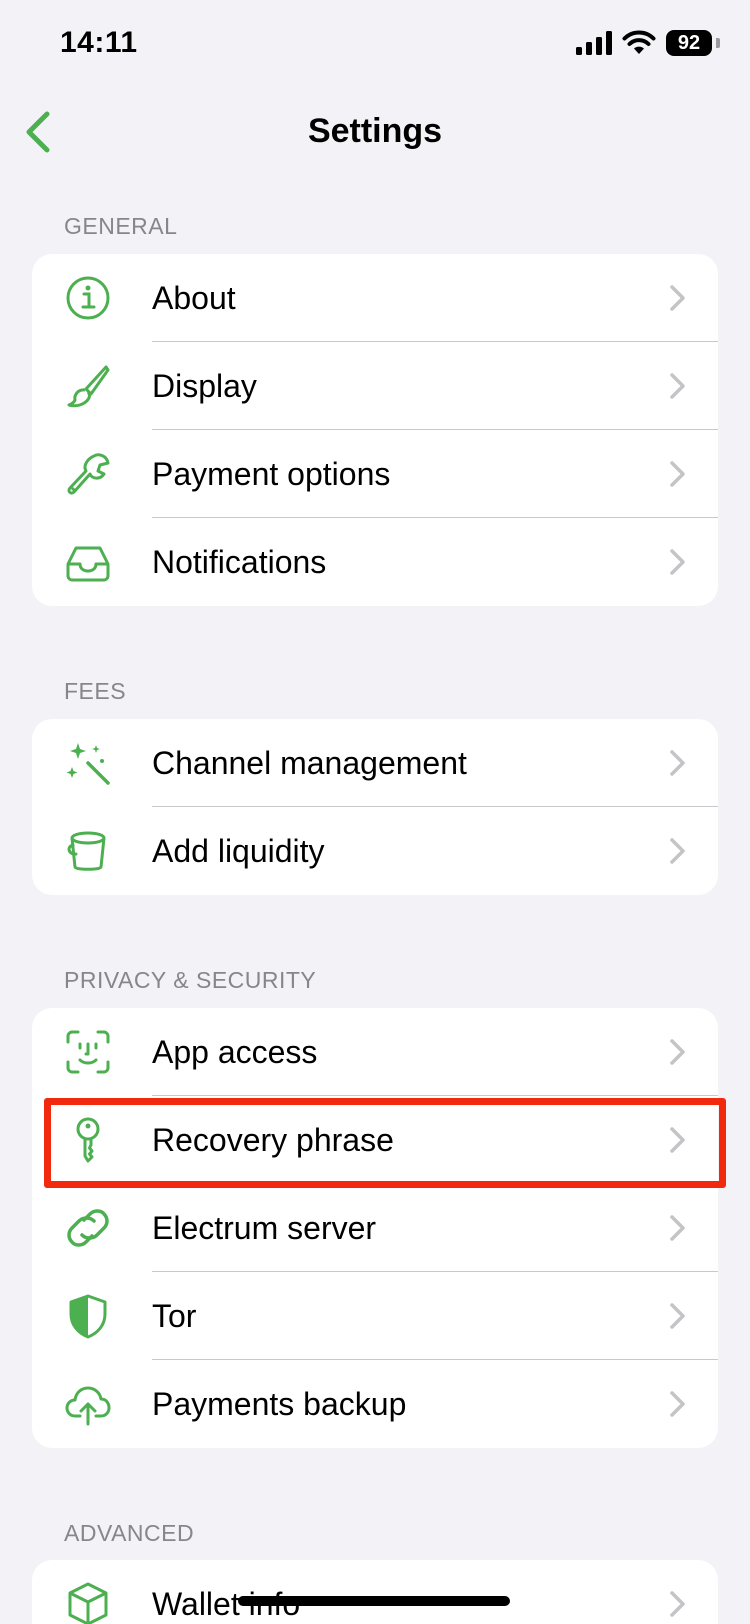 The width and height of the screenshot is (750, 1624). I want to click on section-header-privacy-security: PRIVACY & SECURITY, so click(190, 980).